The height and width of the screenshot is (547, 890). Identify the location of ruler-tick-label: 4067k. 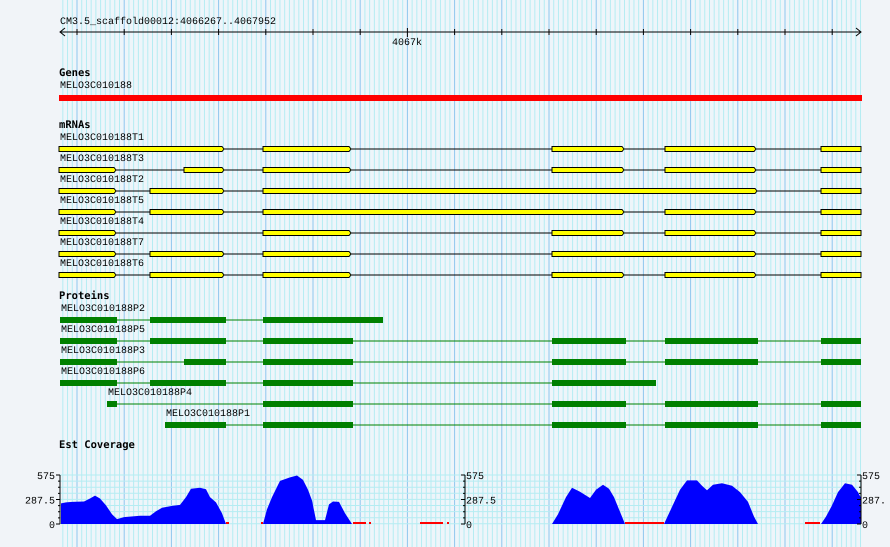
(407, 43).